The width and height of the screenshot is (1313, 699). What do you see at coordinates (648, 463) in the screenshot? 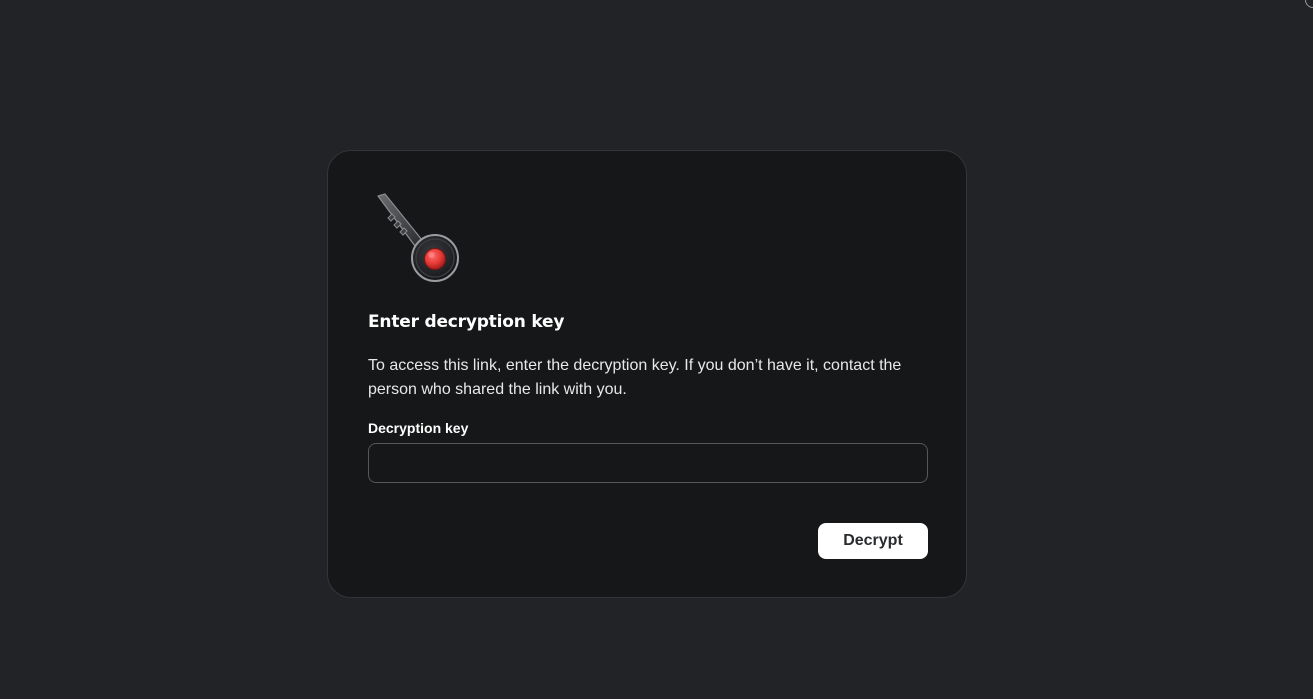
I see `decryption-key-input` at bounding box center [648, 463].